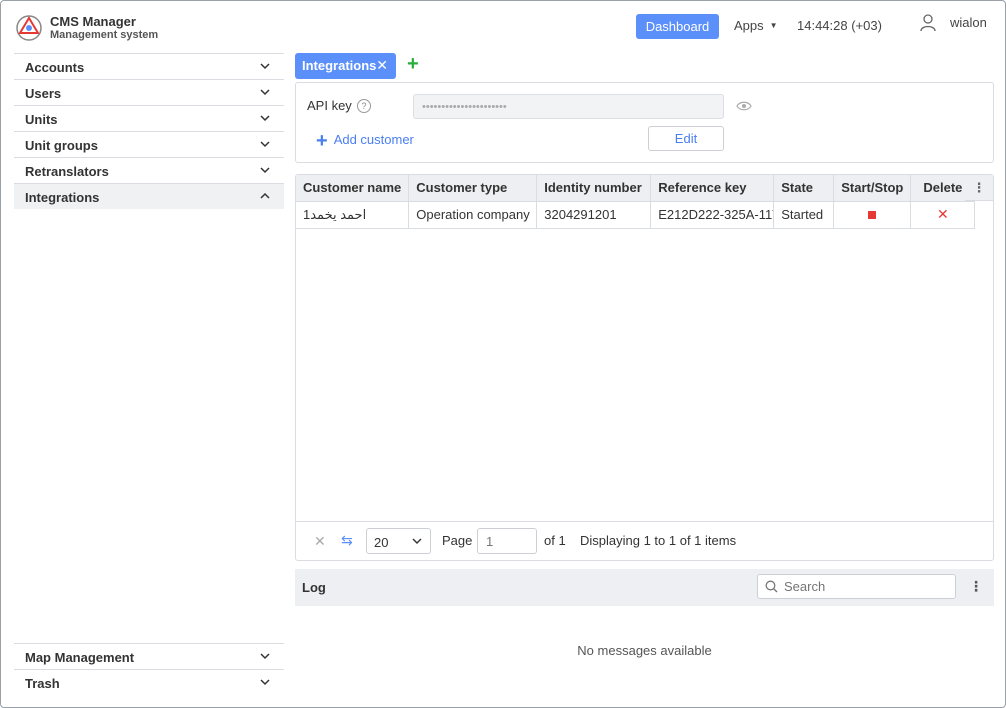 This screenshot has width=1006, height=708. Describe the element at coordinates (839, 25) in the screenshot. I see `clock: 14:44:28 (+03)` at that location.